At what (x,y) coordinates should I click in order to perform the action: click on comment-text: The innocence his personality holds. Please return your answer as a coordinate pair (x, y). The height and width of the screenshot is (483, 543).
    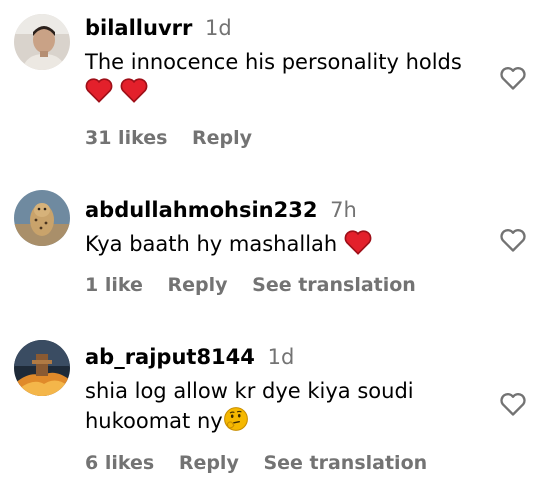
    Looking at the image, I should click on (285, 79).